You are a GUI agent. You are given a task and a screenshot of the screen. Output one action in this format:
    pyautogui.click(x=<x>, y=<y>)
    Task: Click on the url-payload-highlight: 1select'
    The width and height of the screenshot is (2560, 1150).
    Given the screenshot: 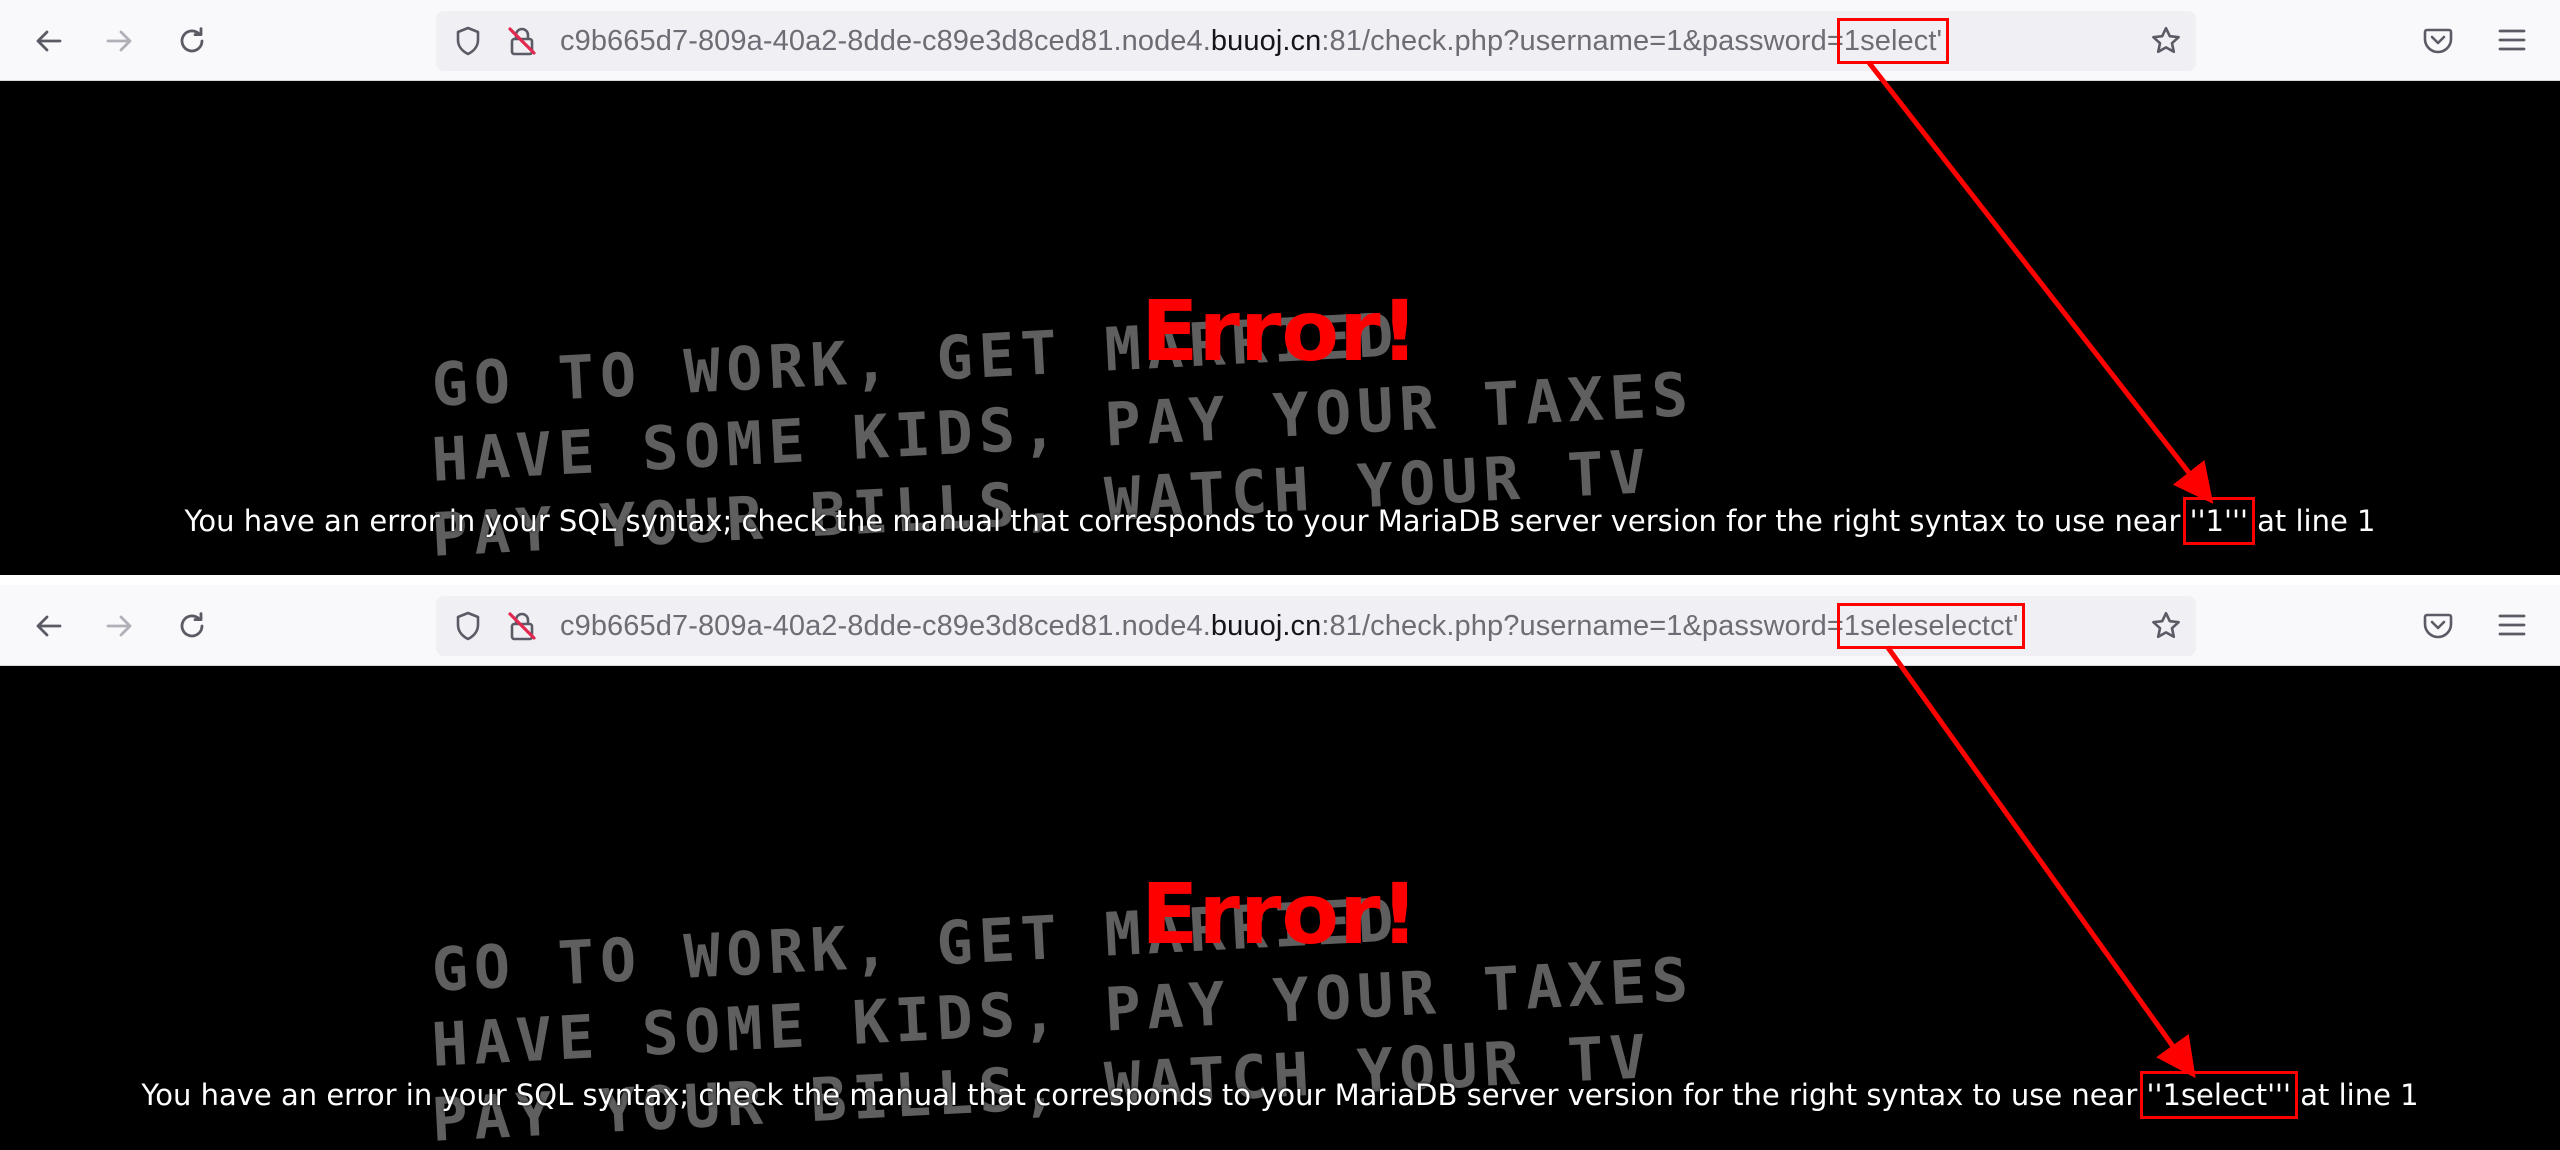 What is the action you would take?
    pyautogui.click(x=1893, y=41)
    